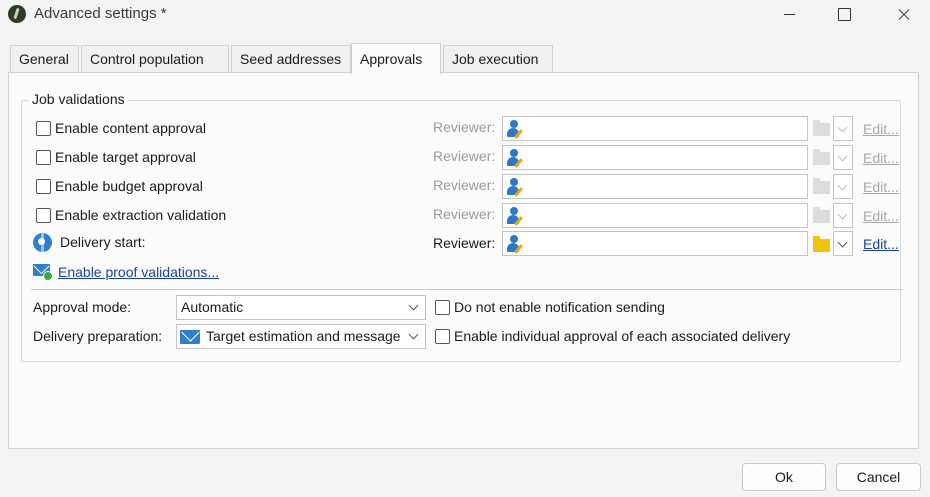 This screenshot has width=930, height=497. What do you see at coordinates (301, 307) in the screenshot?
I see `approval-mode-select: Automatic` at bounding box center [301, 307].